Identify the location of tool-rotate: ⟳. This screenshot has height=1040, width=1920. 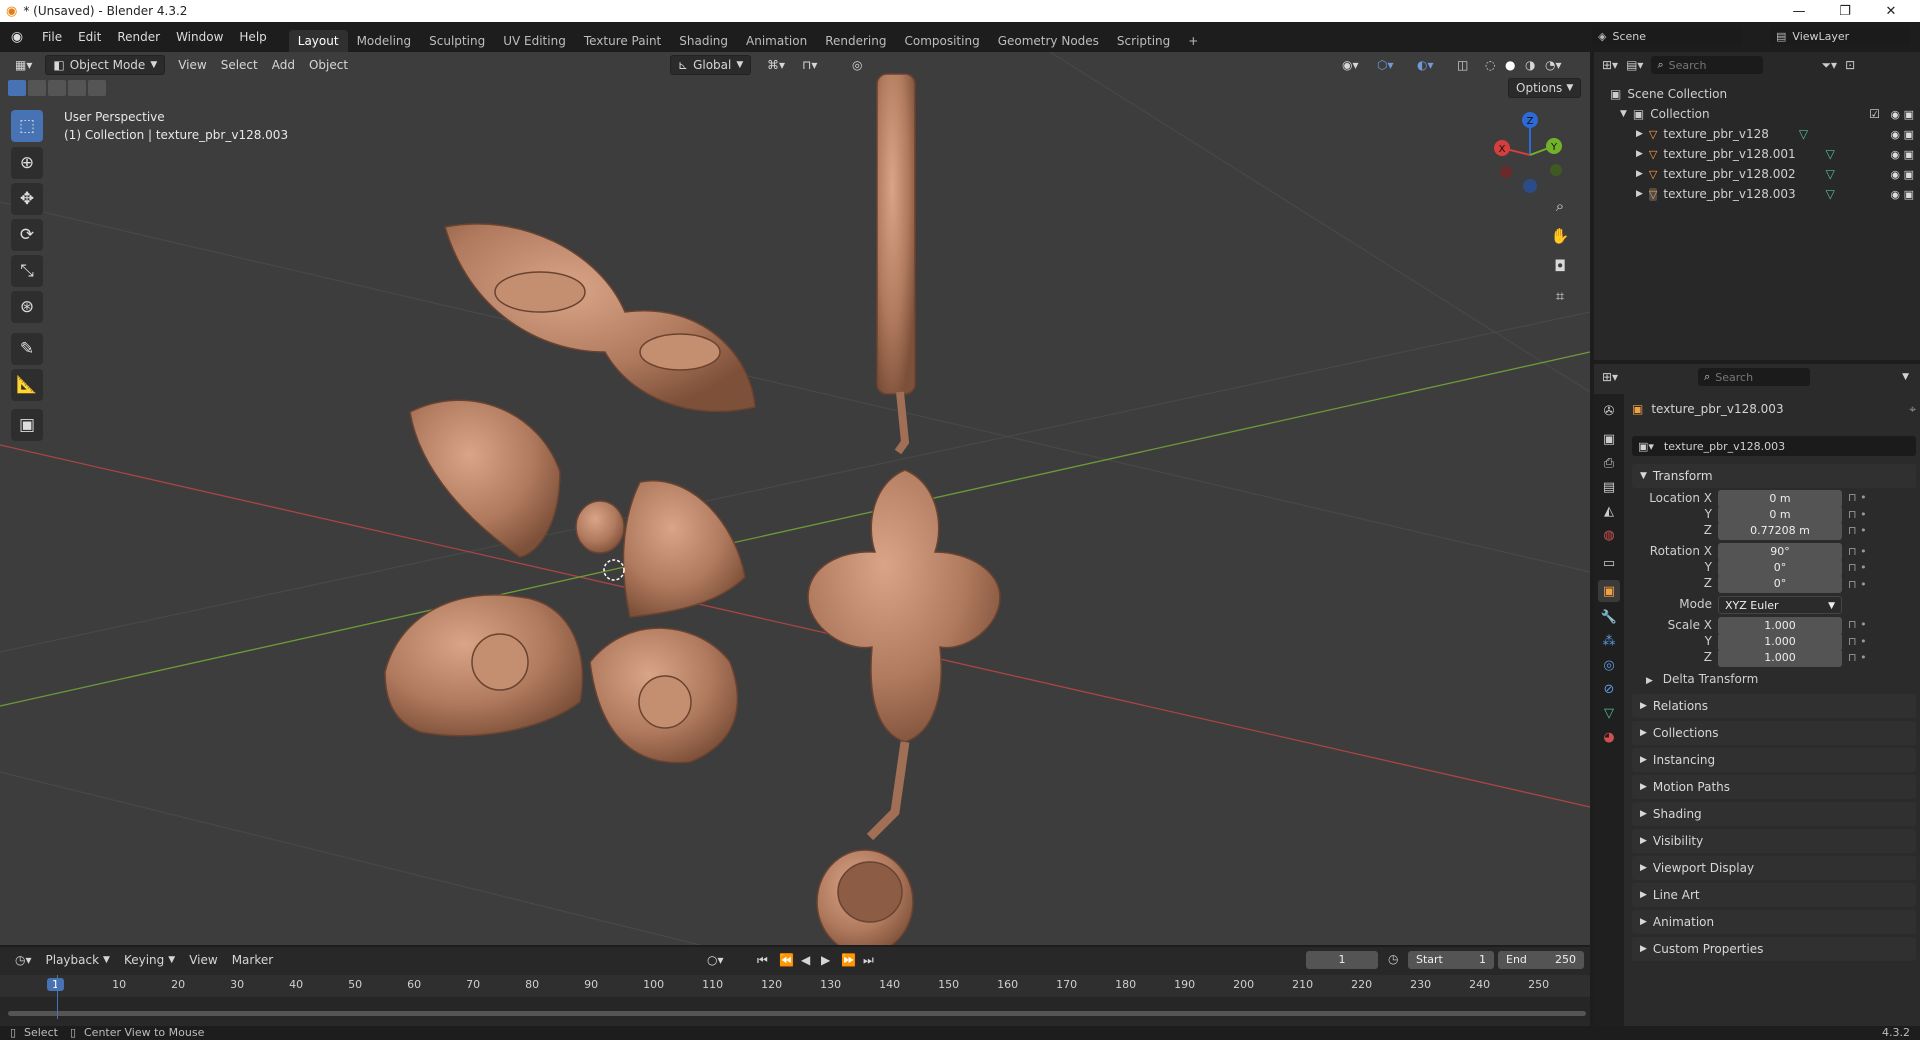
(27, 235).